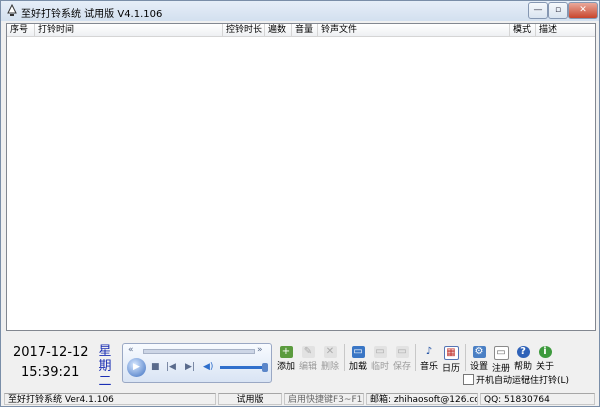 Image resolution: width=600 pixels, height=407 pixels. What do you see at coordinates (329, 367) in the screenshot?
I see `delete-label: 删除` at bounding box center [329, 367].